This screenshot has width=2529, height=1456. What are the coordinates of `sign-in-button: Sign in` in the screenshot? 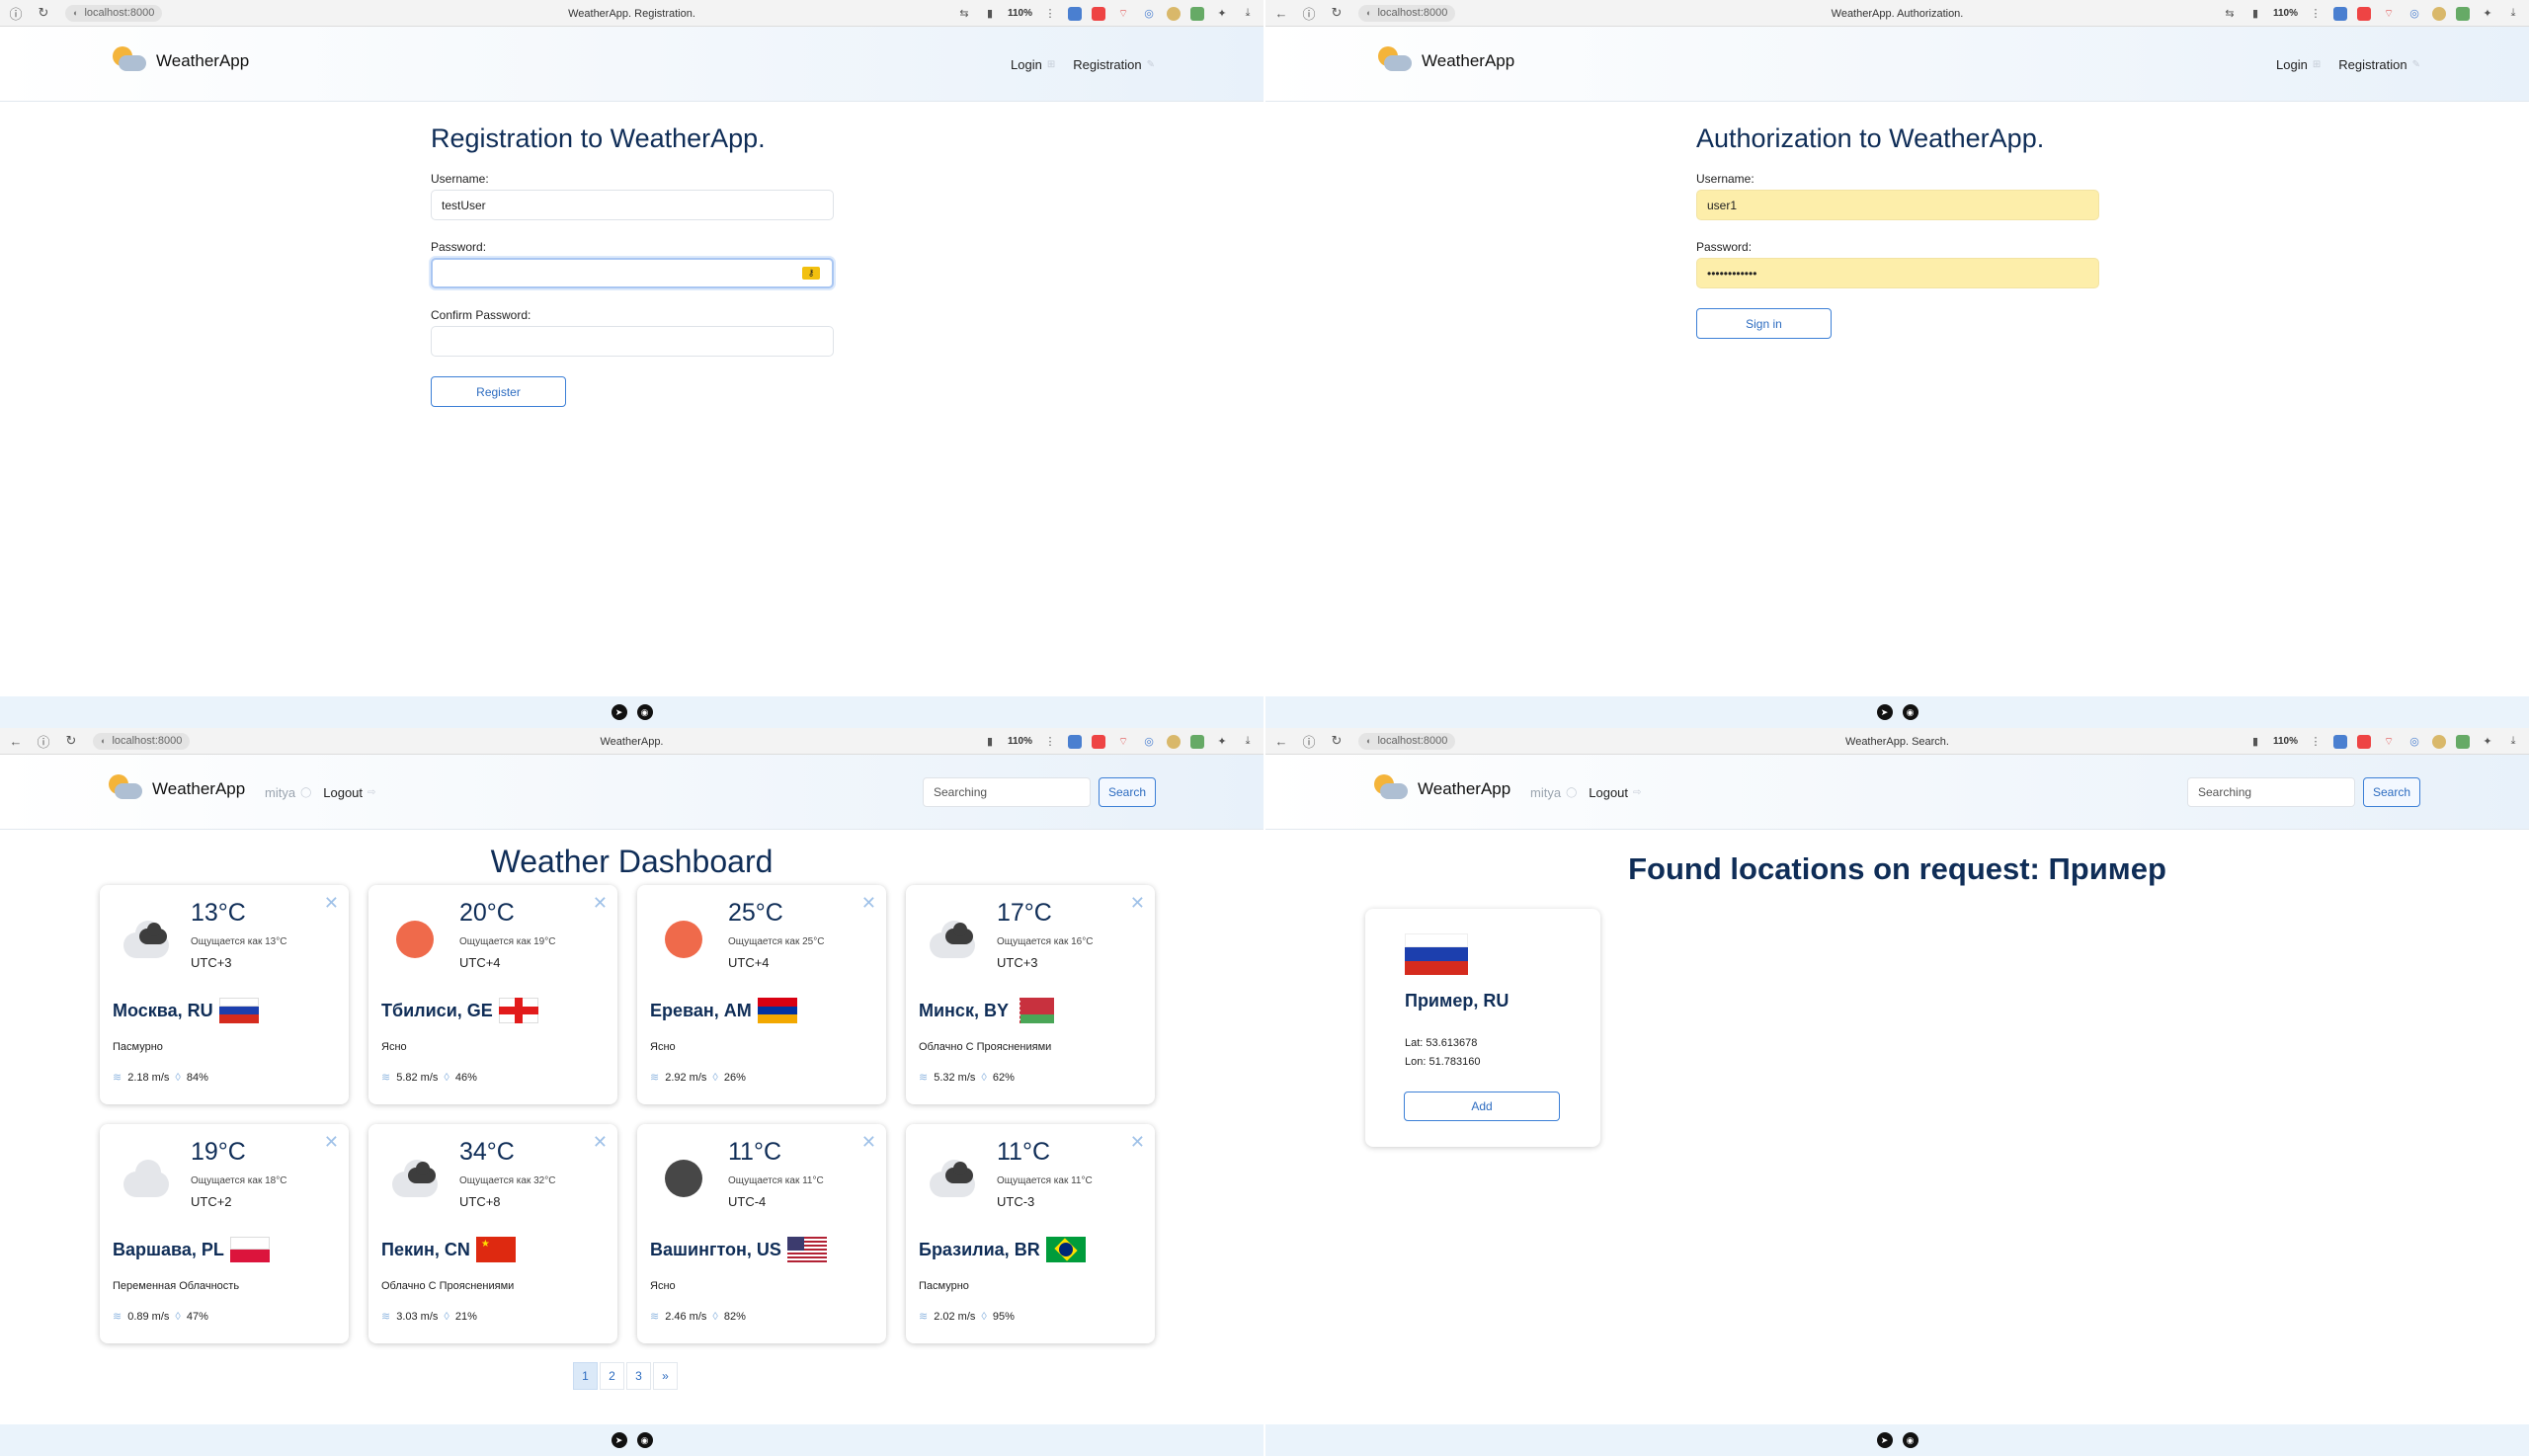 It's located at (1764, 323).